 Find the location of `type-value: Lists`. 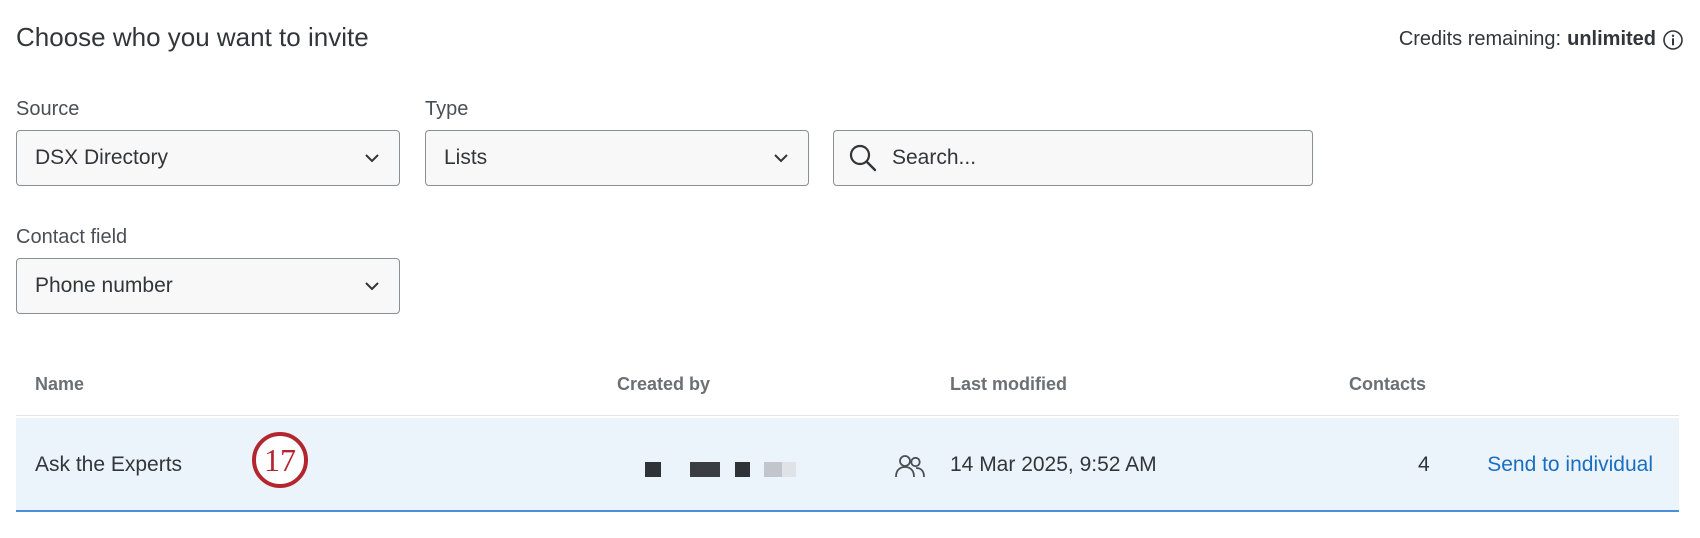

type-value: Lists is located at coordinates (466, 157).